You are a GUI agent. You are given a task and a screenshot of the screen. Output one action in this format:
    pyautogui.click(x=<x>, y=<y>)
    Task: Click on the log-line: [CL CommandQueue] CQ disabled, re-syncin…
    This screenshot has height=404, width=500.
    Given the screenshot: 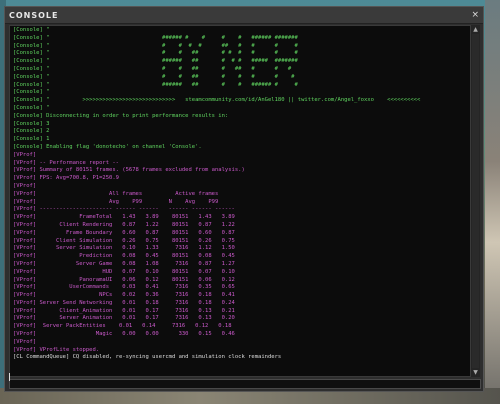 What is the action you would take?
    pyautogui.click(x=147, y=357)
    